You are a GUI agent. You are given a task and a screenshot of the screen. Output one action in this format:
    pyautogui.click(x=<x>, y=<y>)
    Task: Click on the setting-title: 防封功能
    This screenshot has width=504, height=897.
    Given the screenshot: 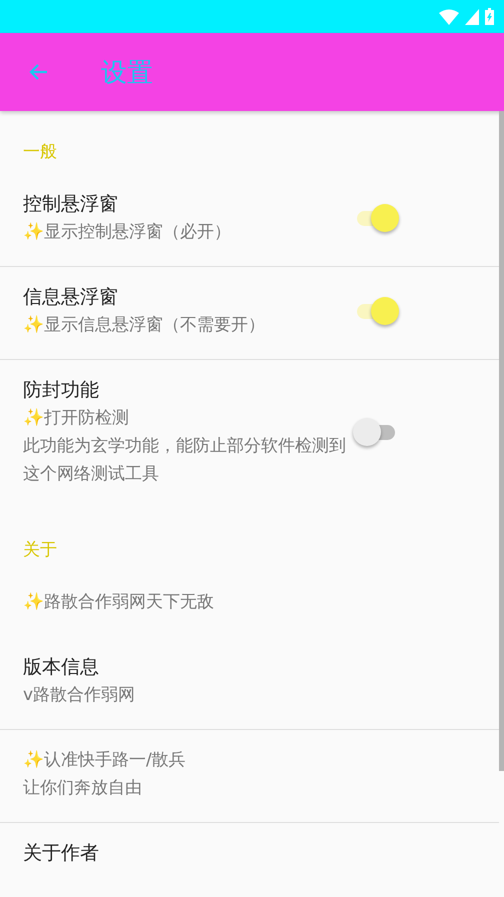 What is the action you would take?
    pyautogui.click(x=61, y=390)
    